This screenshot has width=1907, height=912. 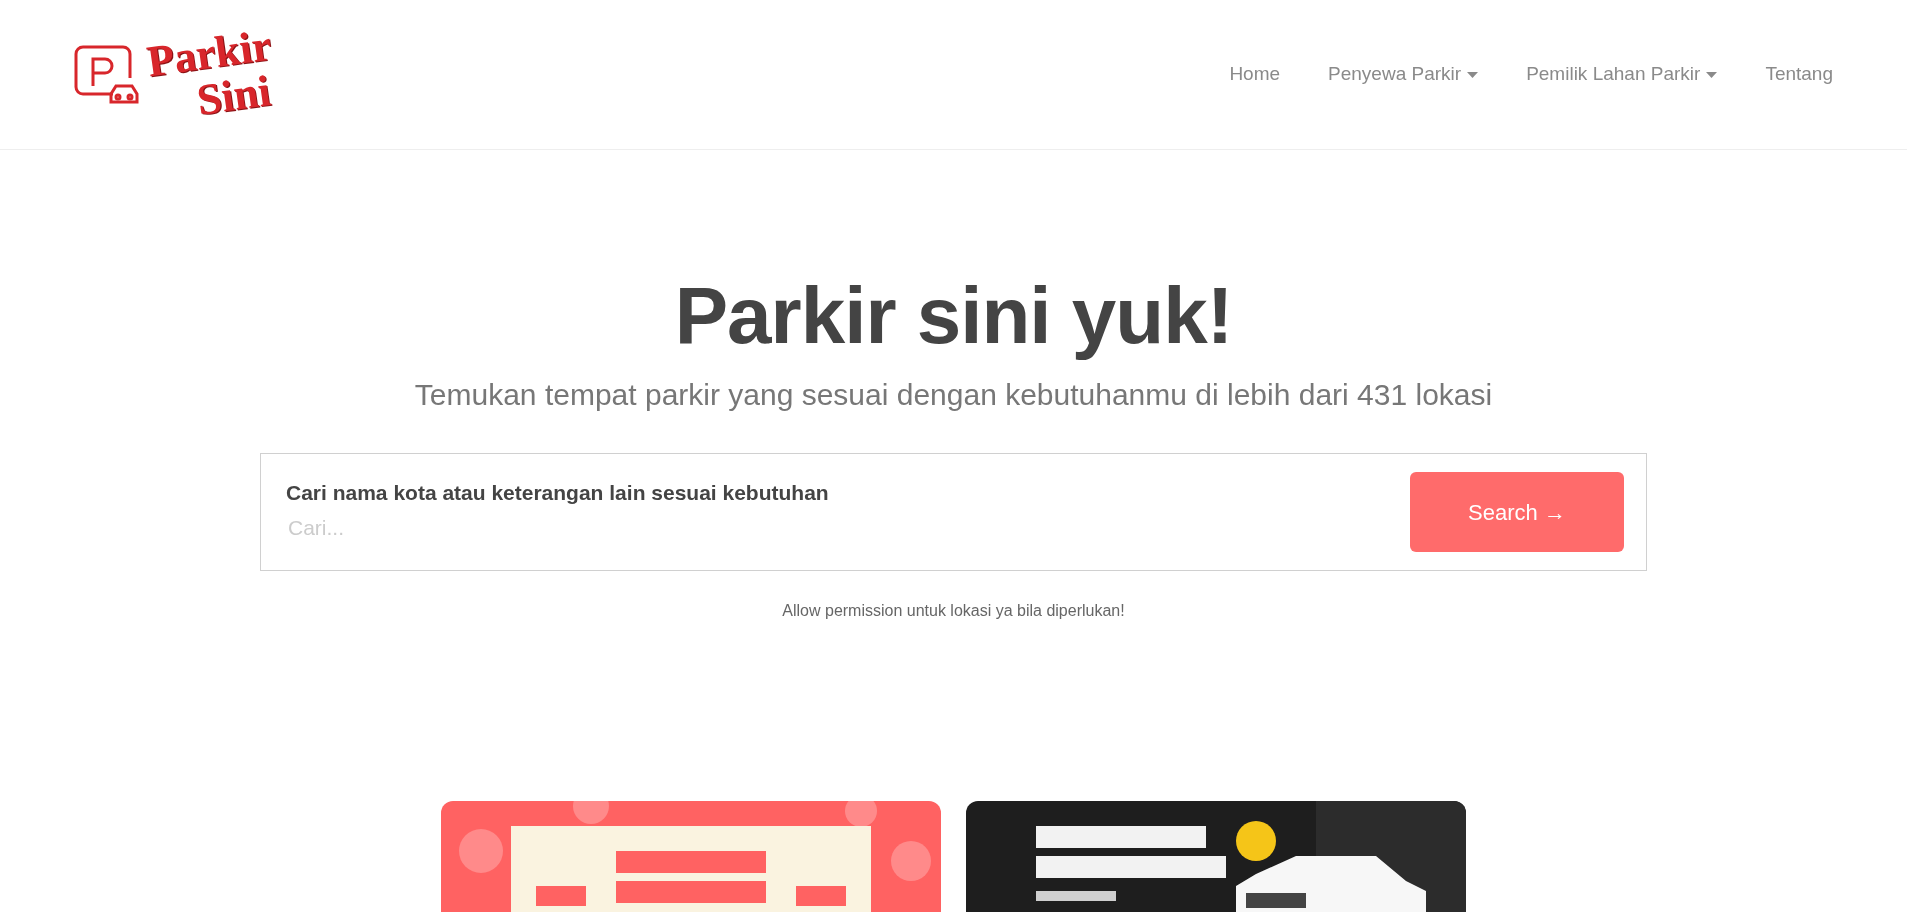 What do you see at coordinates (1799, 74) in the screenshot?
I see `nav-link: Tentang` at bounding box center [1799, 74].